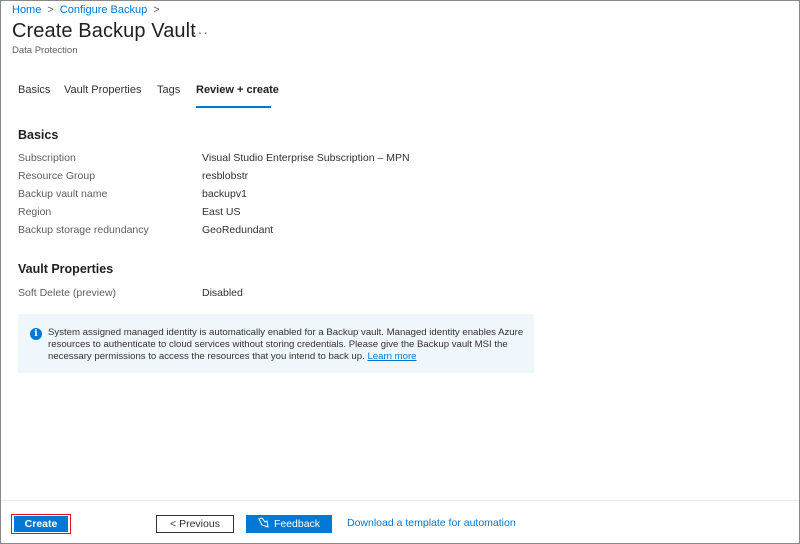  What do you see at coordinates (225, 176) in the screenshot?
I see `row-value: resblobstr` at bounding box center [225, 176].